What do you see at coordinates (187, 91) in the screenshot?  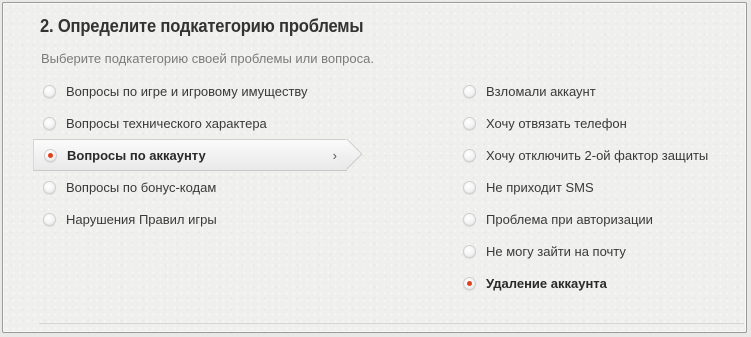 I see `category-option-label: Вопросы по игре и игровому имуществу` at bounding box center [187, 91].